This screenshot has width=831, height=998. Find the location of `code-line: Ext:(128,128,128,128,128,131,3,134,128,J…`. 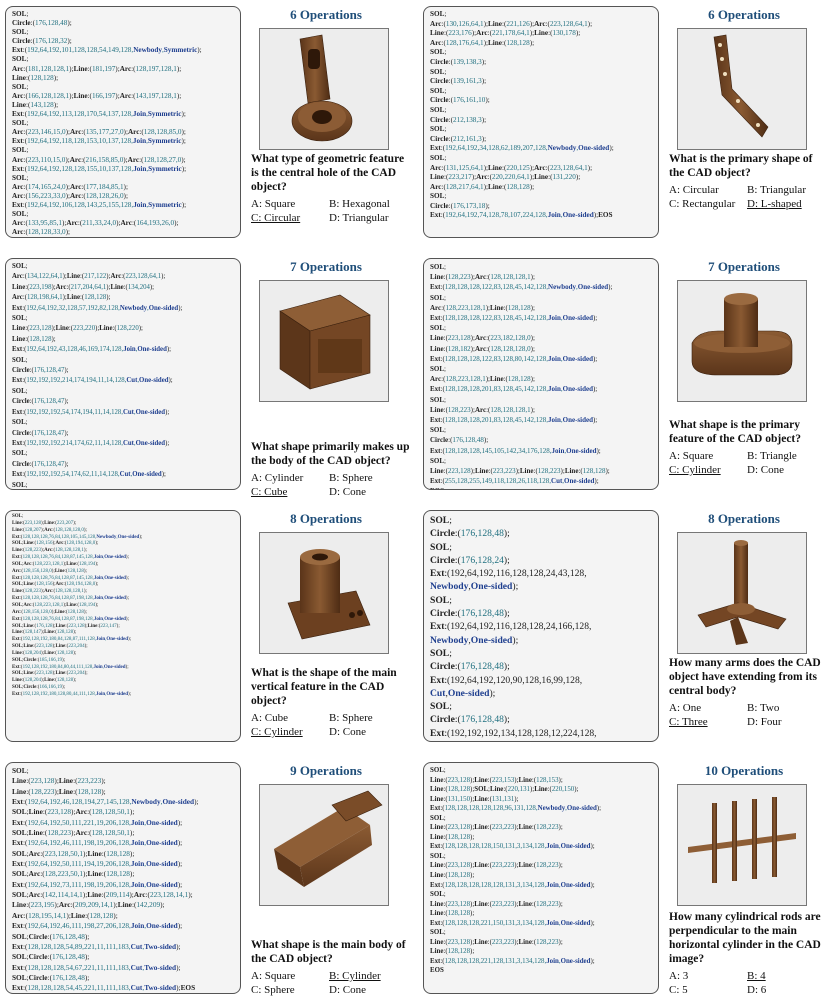

code-line: Ext:(128,128,128,128,128,131,3,134,128,J… is located at coordinates (512, 885).